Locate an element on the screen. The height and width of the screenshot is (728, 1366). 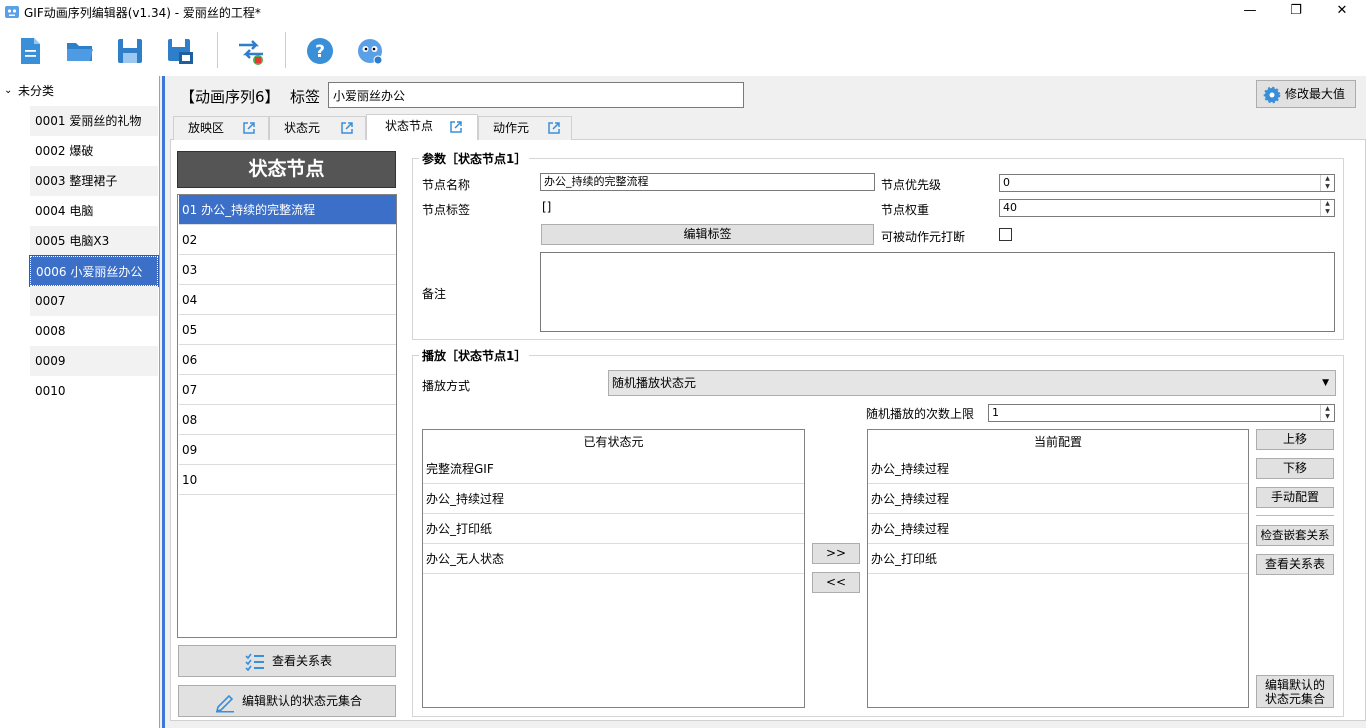
tree-item: 0005 电脑X3 is located at coordinates (94, 241).